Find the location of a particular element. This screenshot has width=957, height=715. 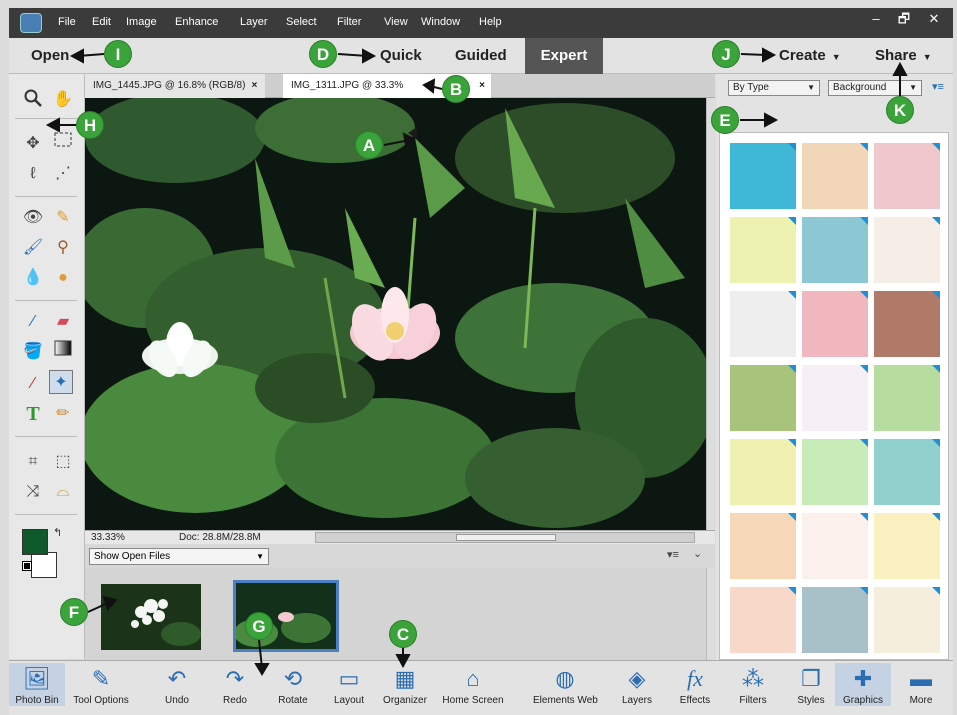

background-color-swatch is located at coordinates (44, 565).